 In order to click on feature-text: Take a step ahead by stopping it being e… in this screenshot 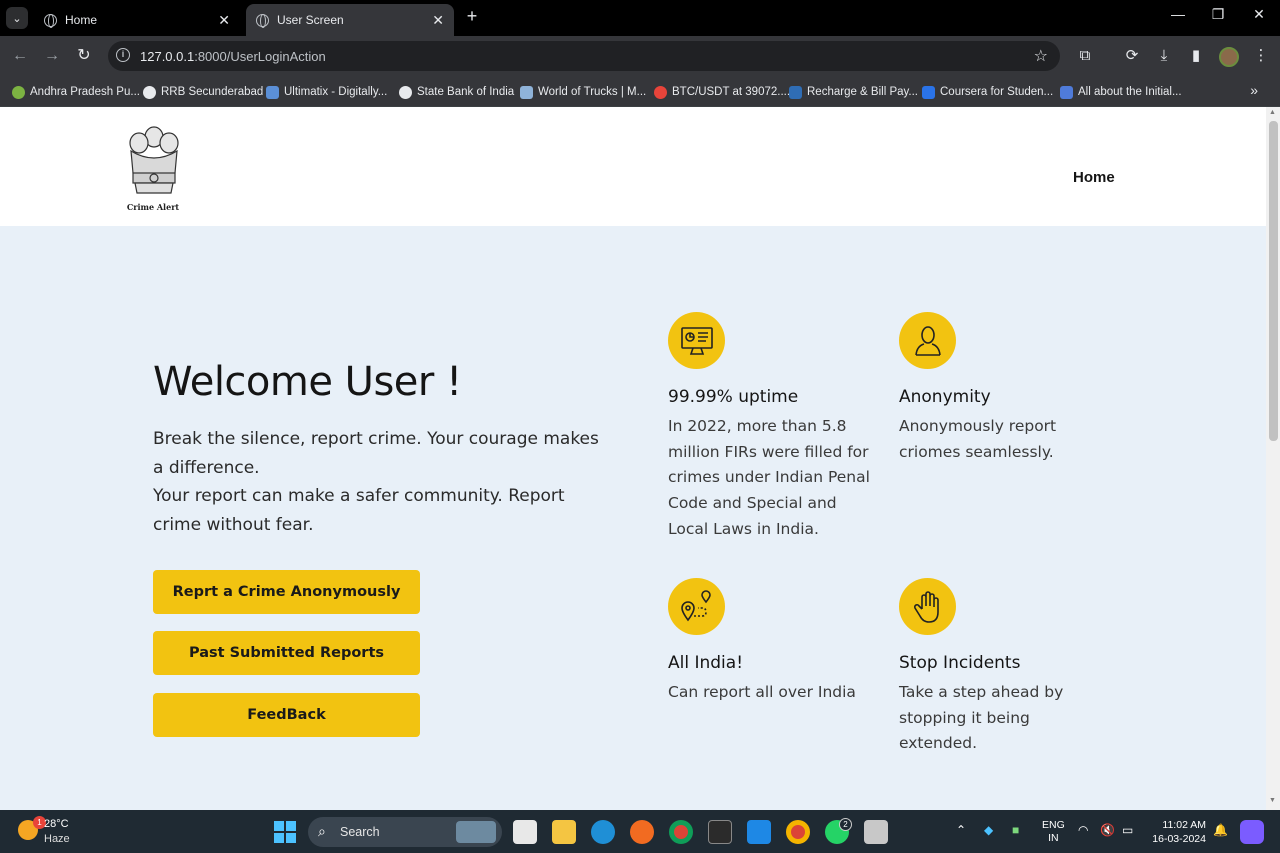, I will do `click(981, 718)`.